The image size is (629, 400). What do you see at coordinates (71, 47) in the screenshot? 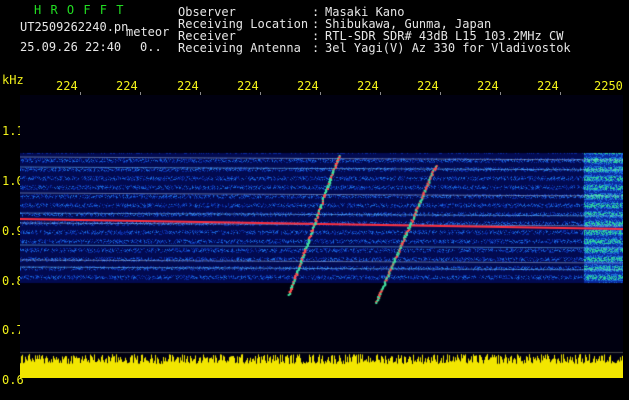
I see `date-time: 25.09.26 22:40` at bounding box center [71, 47].